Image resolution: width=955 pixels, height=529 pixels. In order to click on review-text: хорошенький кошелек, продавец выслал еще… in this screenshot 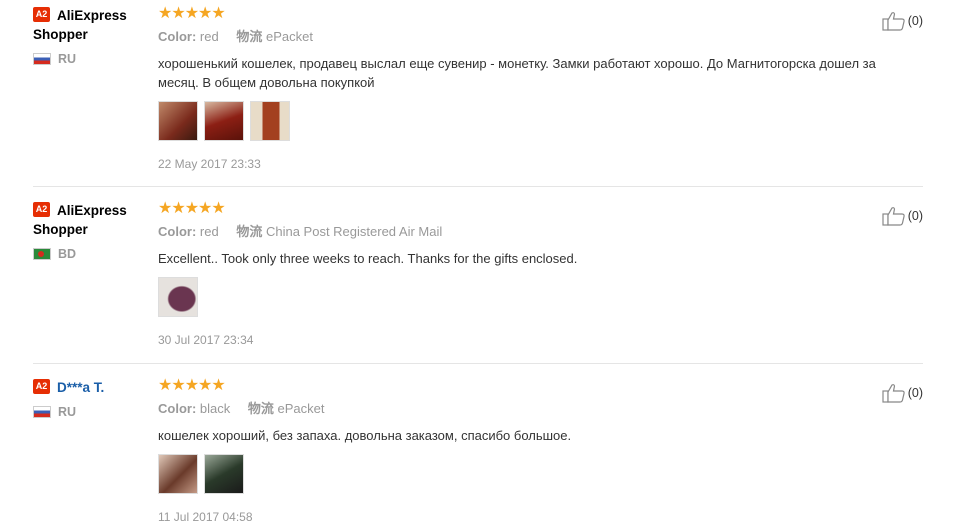, I will do `click(517, 73)`.